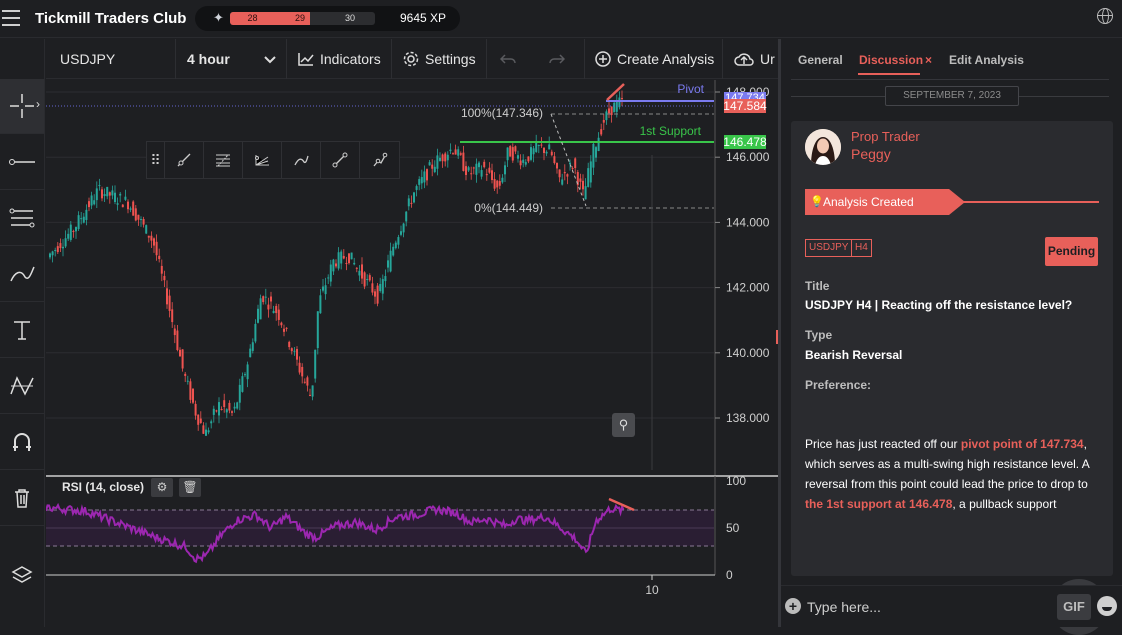  What do you see at coordinates (111, 59) in the screenshot?
I see `symbol-selector: USDJPY` at bounding box center [111, 59].